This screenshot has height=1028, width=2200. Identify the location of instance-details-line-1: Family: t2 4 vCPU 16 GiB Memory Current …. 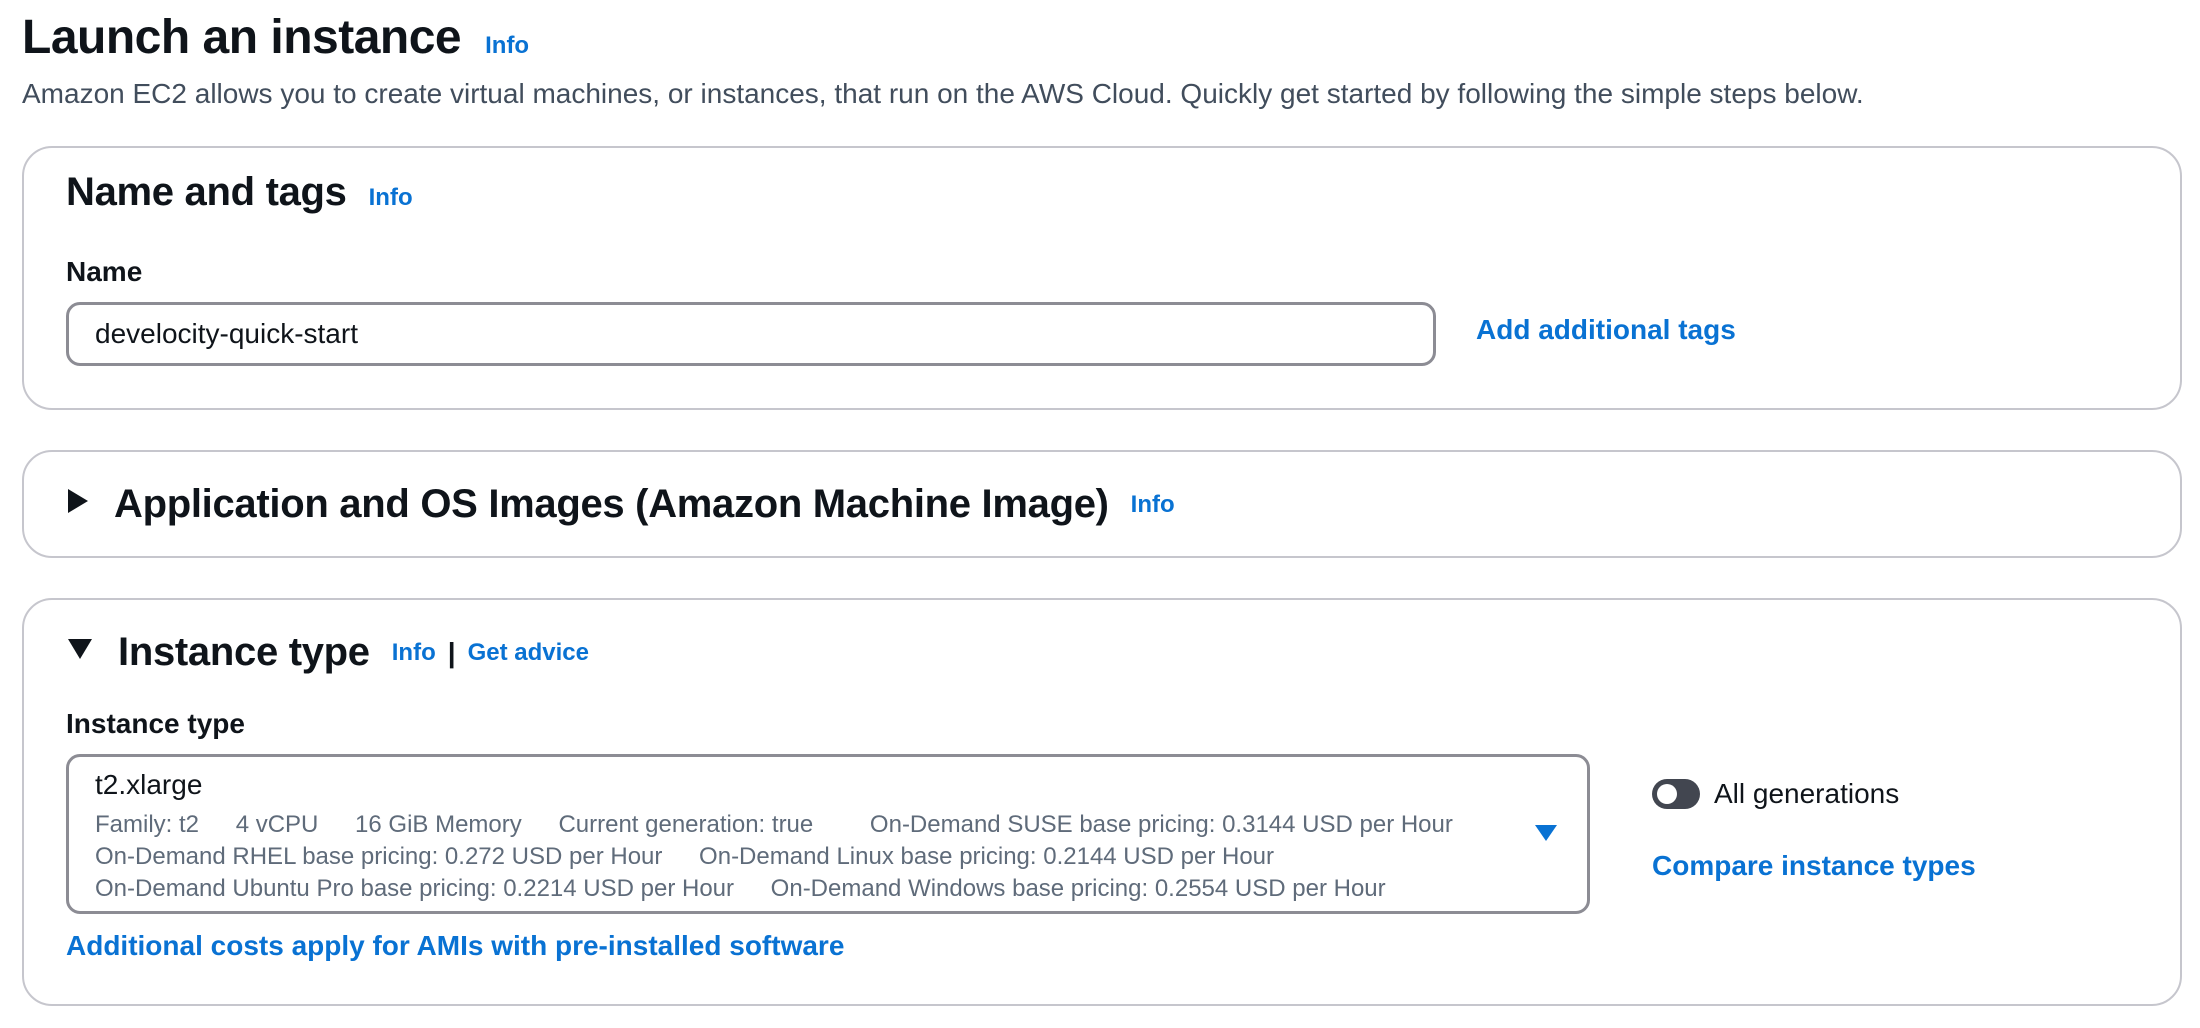
(789, 825).